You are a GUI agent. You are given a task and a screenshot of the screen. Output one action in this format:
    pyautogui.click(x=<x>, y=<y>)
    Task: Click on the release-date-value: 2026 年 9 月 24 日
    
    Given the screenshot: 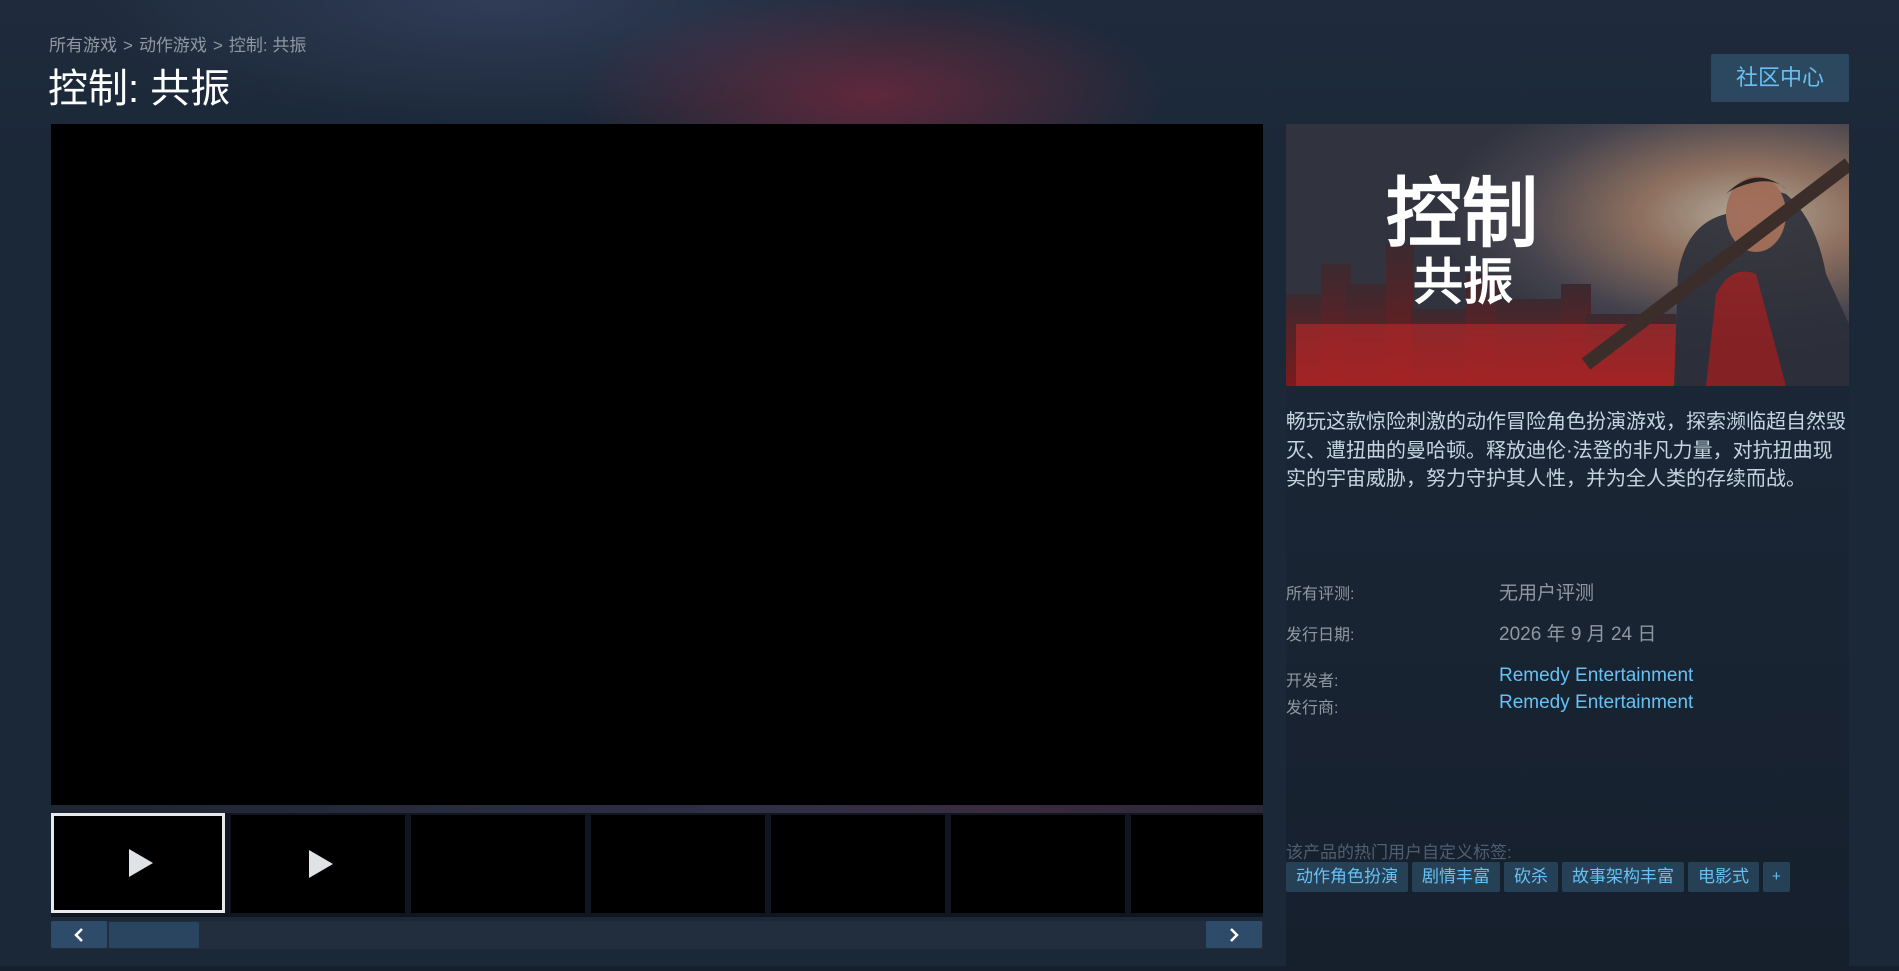 What is the action you would take?
    pyautogui.click(x=1578, y=634)
    